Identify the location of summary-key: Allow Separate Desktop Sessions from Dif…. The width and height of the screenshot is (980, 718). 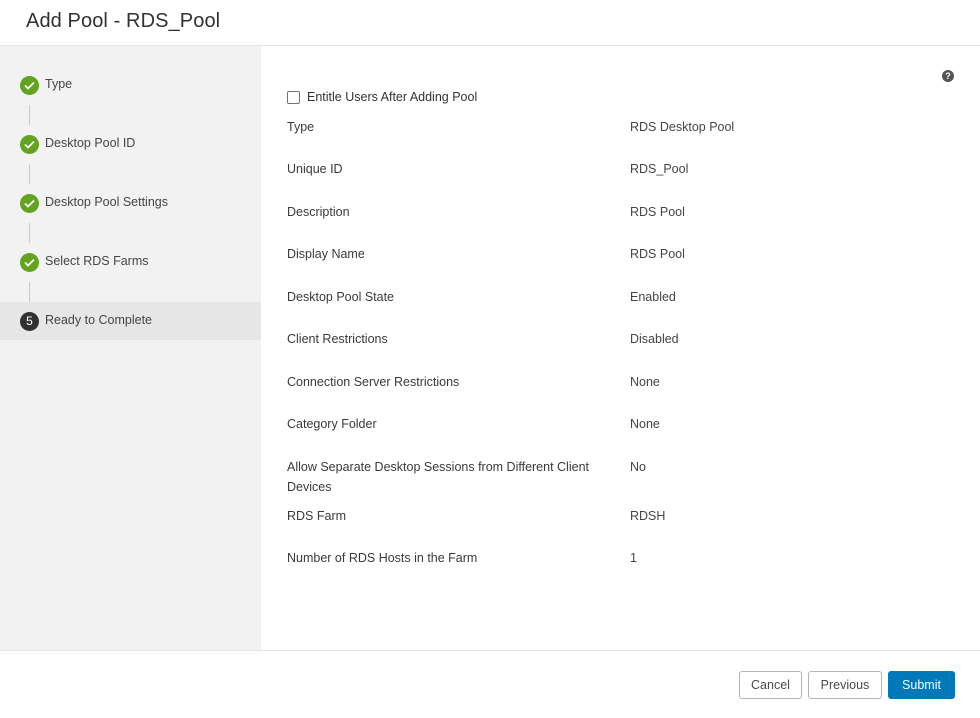
(438, 477).